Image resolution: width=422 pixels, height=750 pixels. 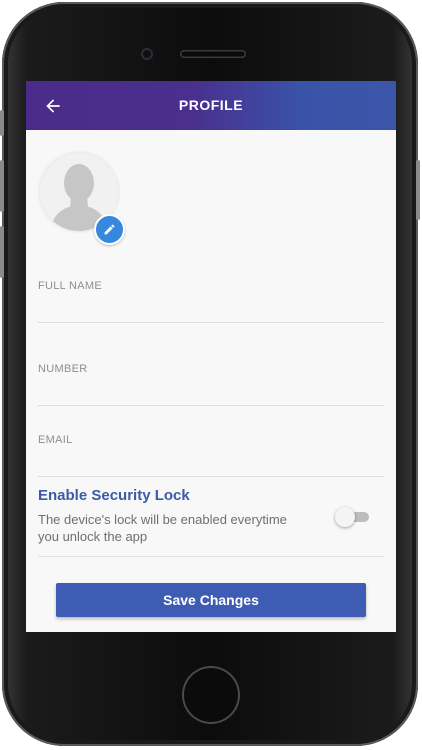 I want to click on number-label: NUMBER, so click(x=63, y=369).